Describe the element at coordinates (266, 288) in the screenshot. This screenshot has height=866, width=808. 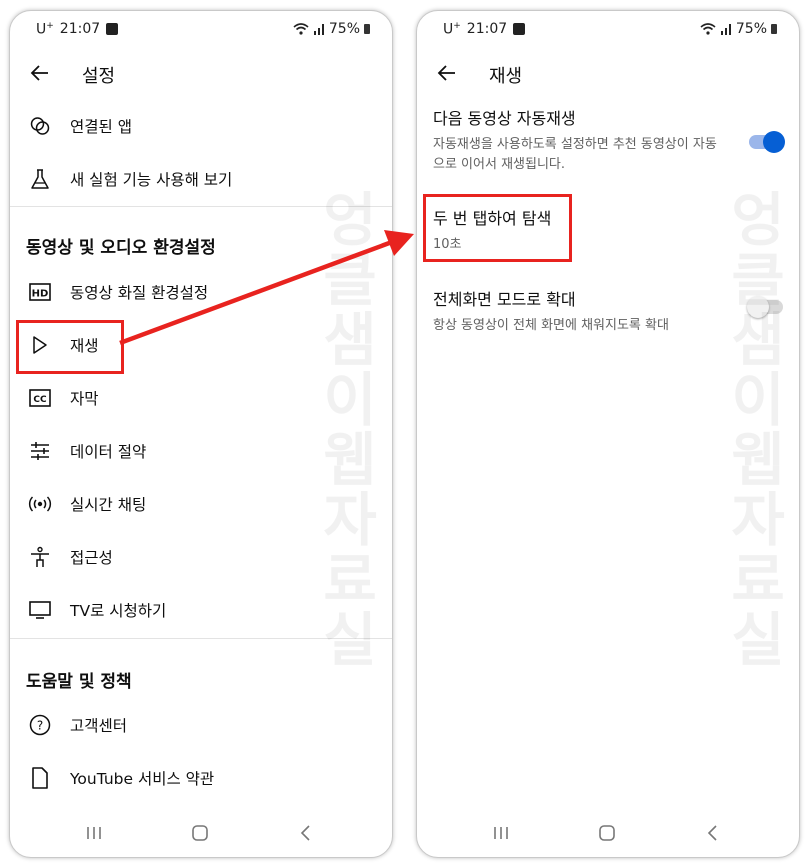
I see `annotation-arrow` at that location.